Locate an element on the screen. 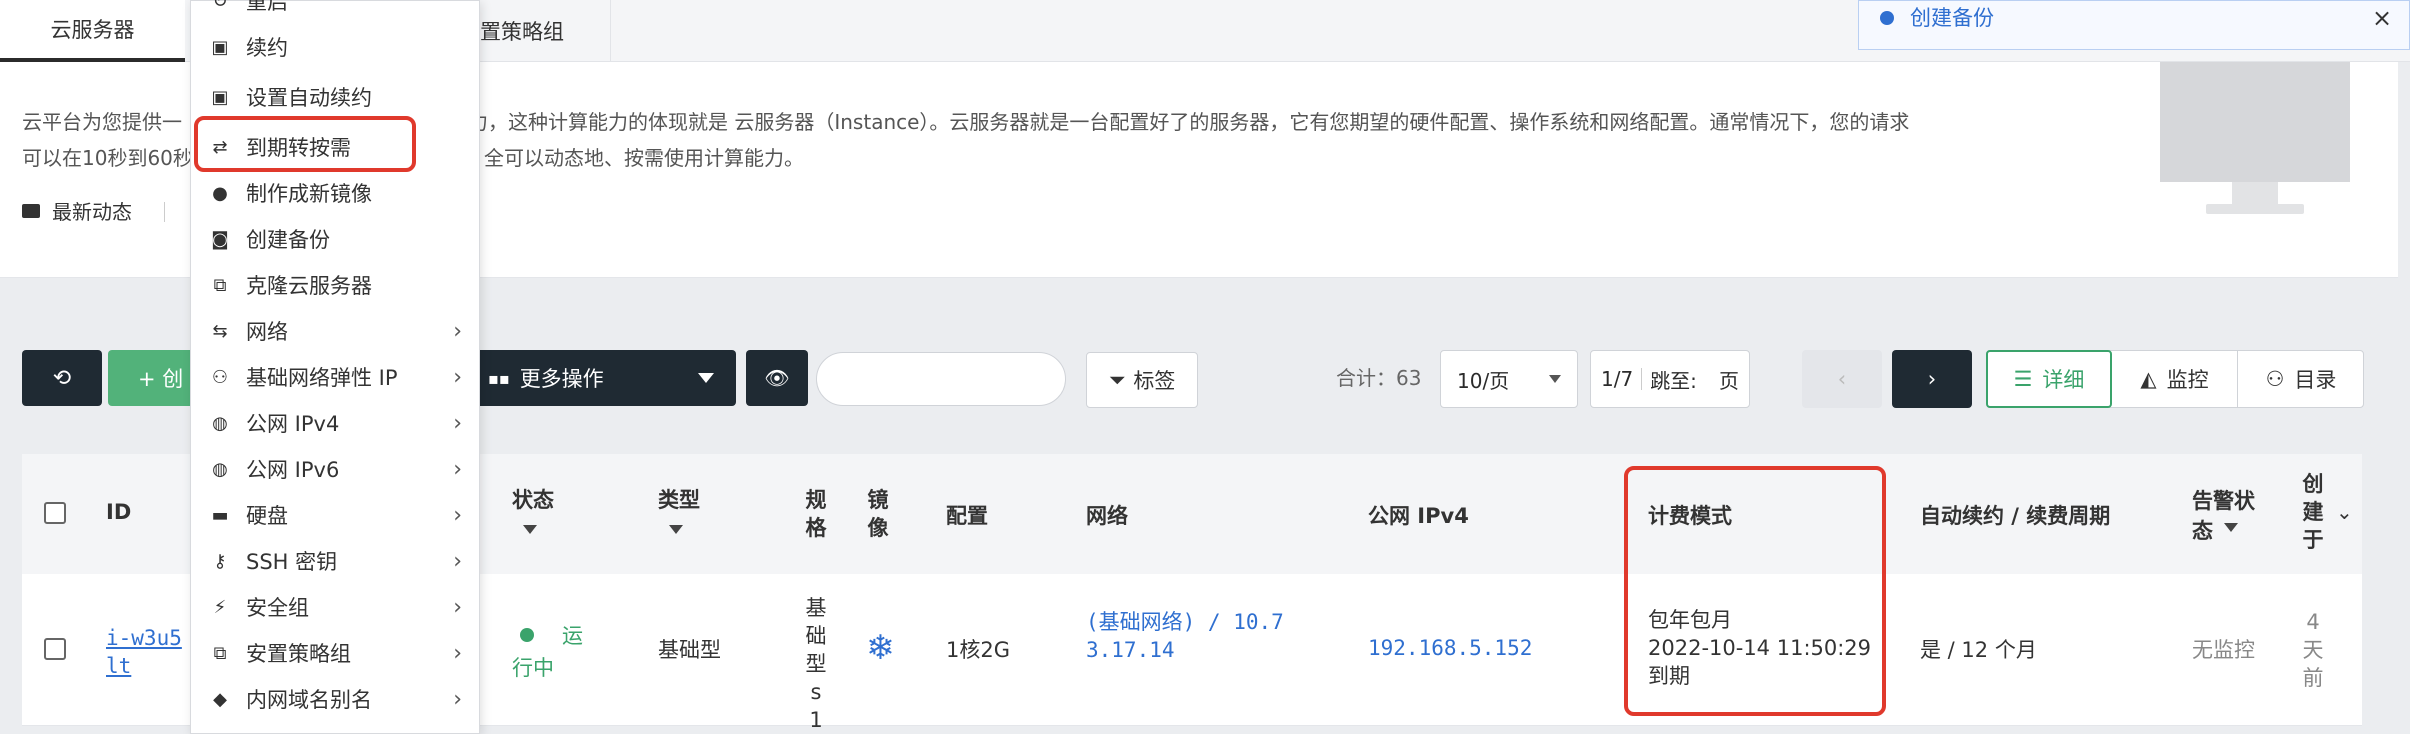  select-all-checkbox is located at coordinates (55, 513).